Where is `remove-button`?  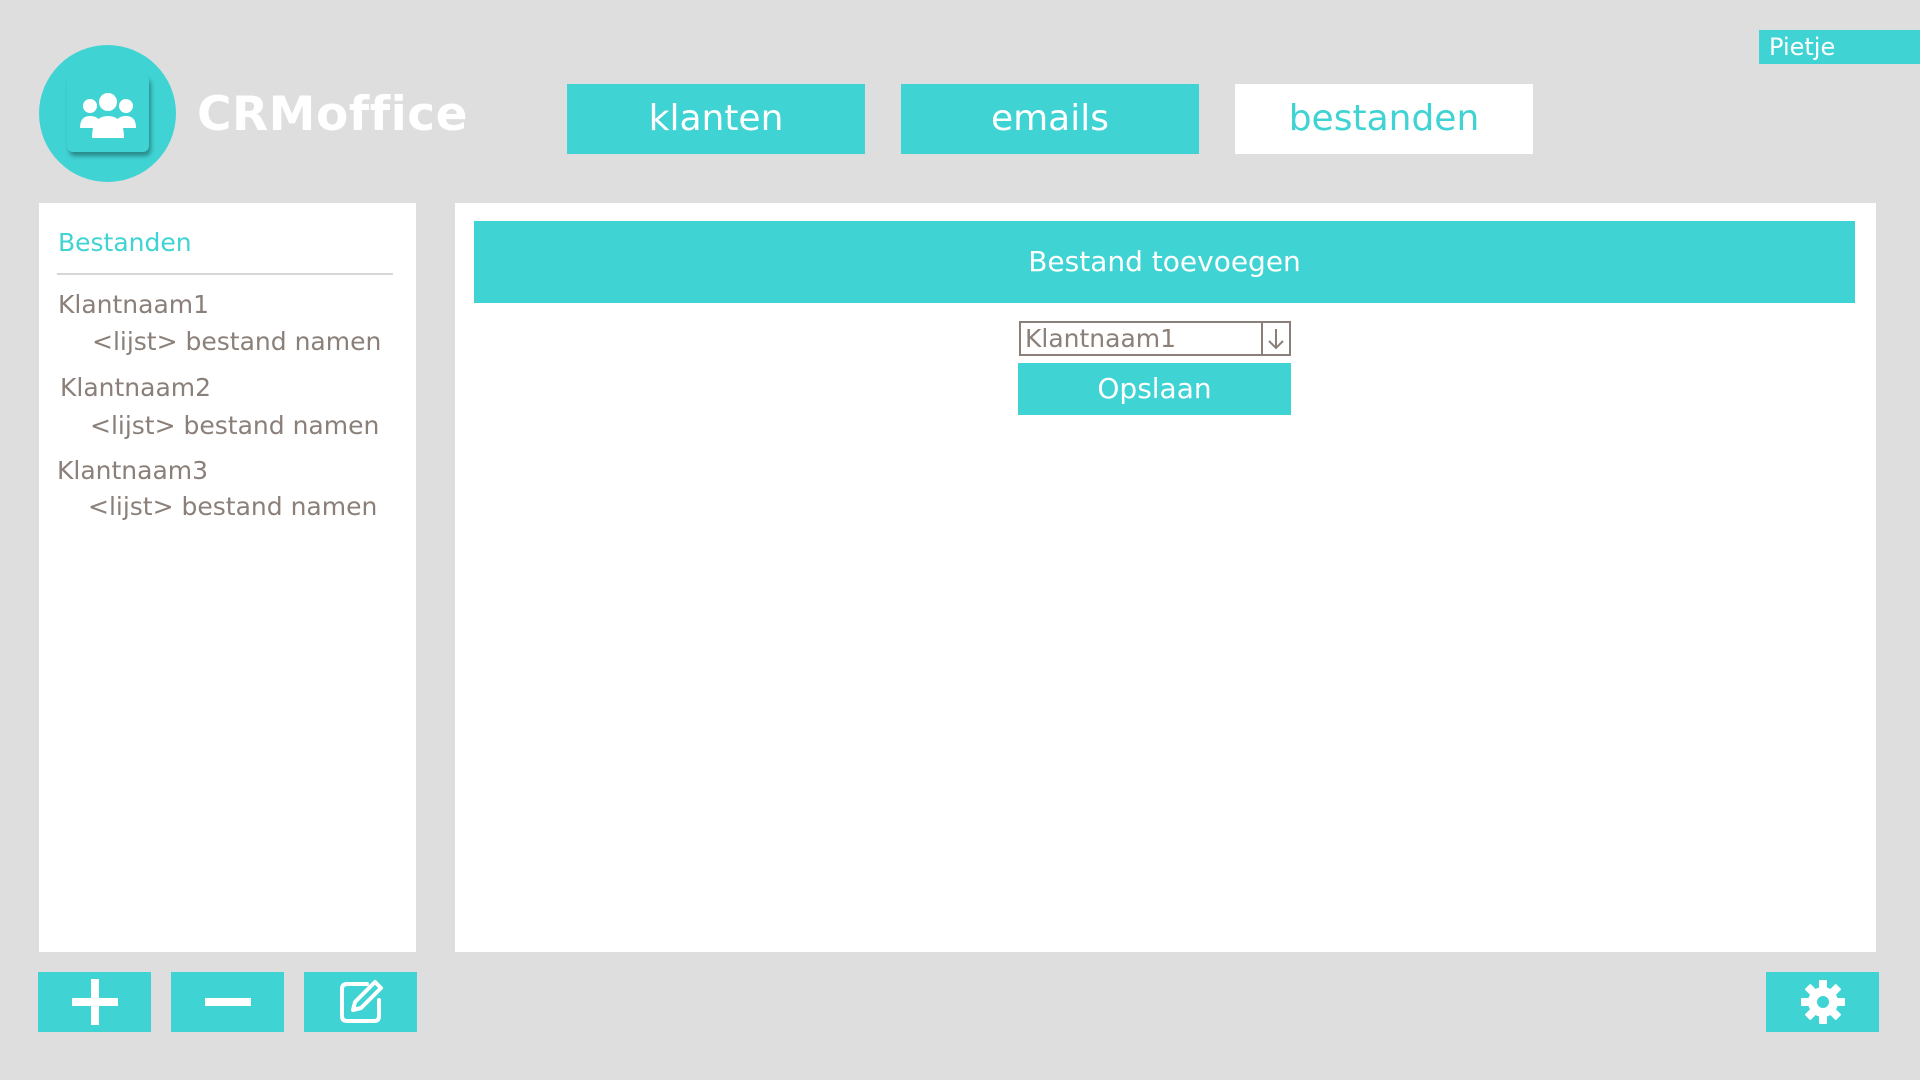 remove-button is located at coordinates (227, 1002).